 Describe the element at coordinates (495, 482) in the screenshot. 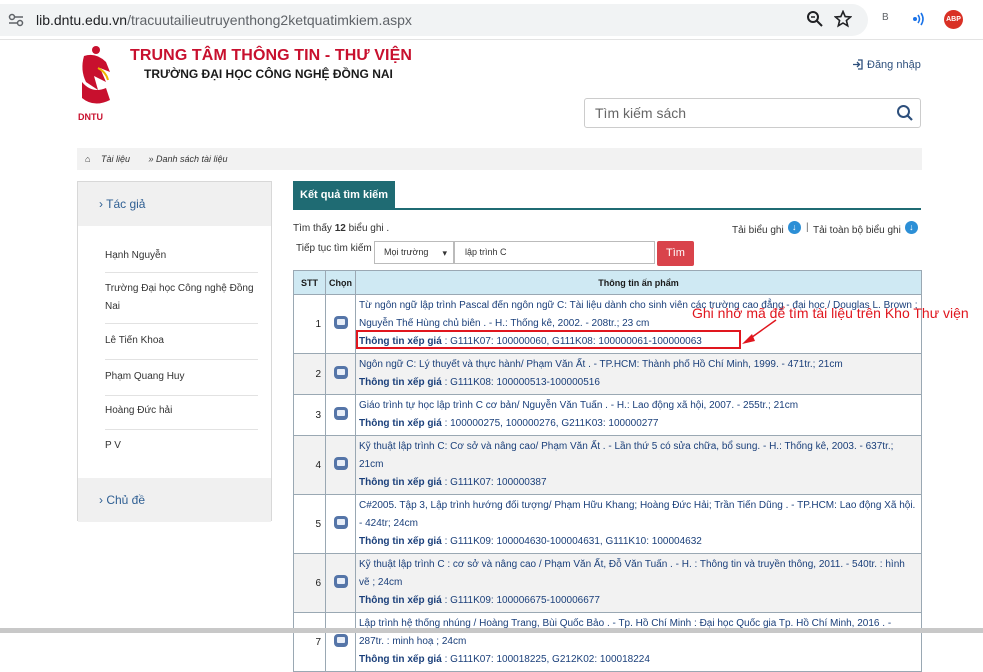

I see `shelf-info-value: : G111K07: 100000387` at that location.